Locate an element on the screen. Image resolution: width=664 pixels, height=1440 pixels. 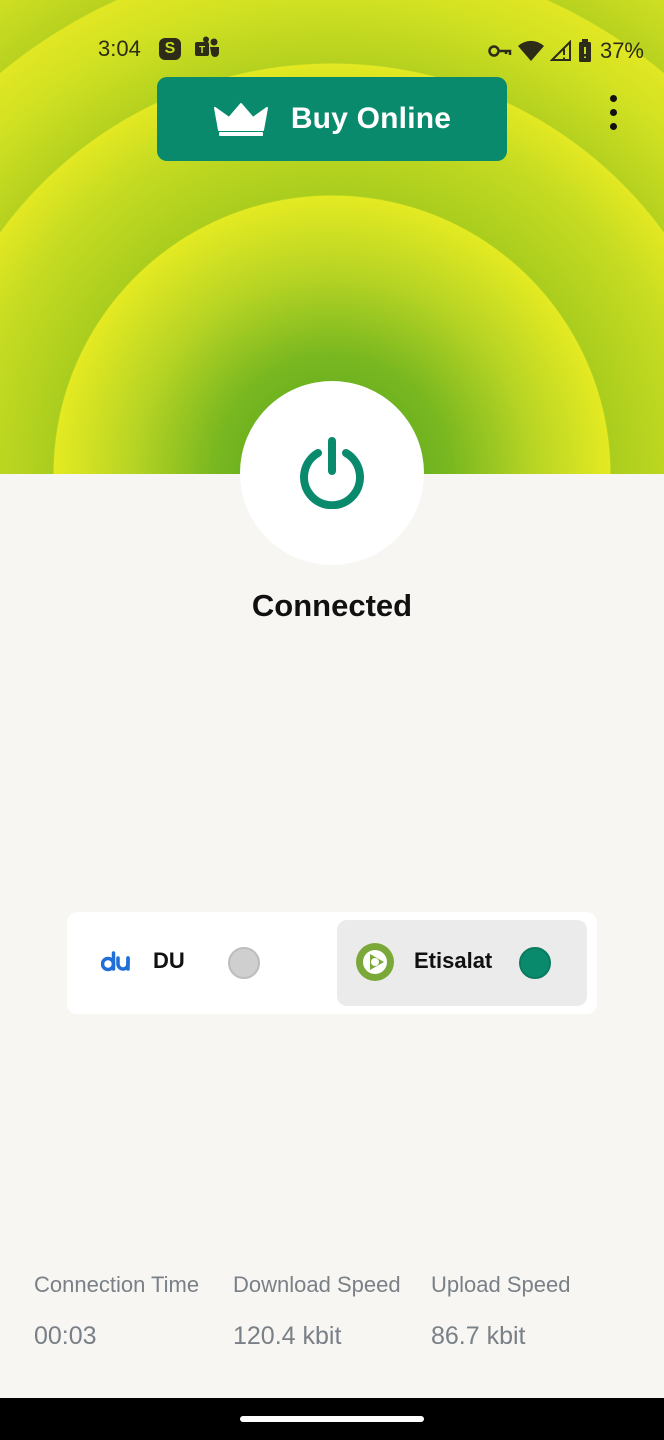
battery-icon is located at coordinates (584, 50).